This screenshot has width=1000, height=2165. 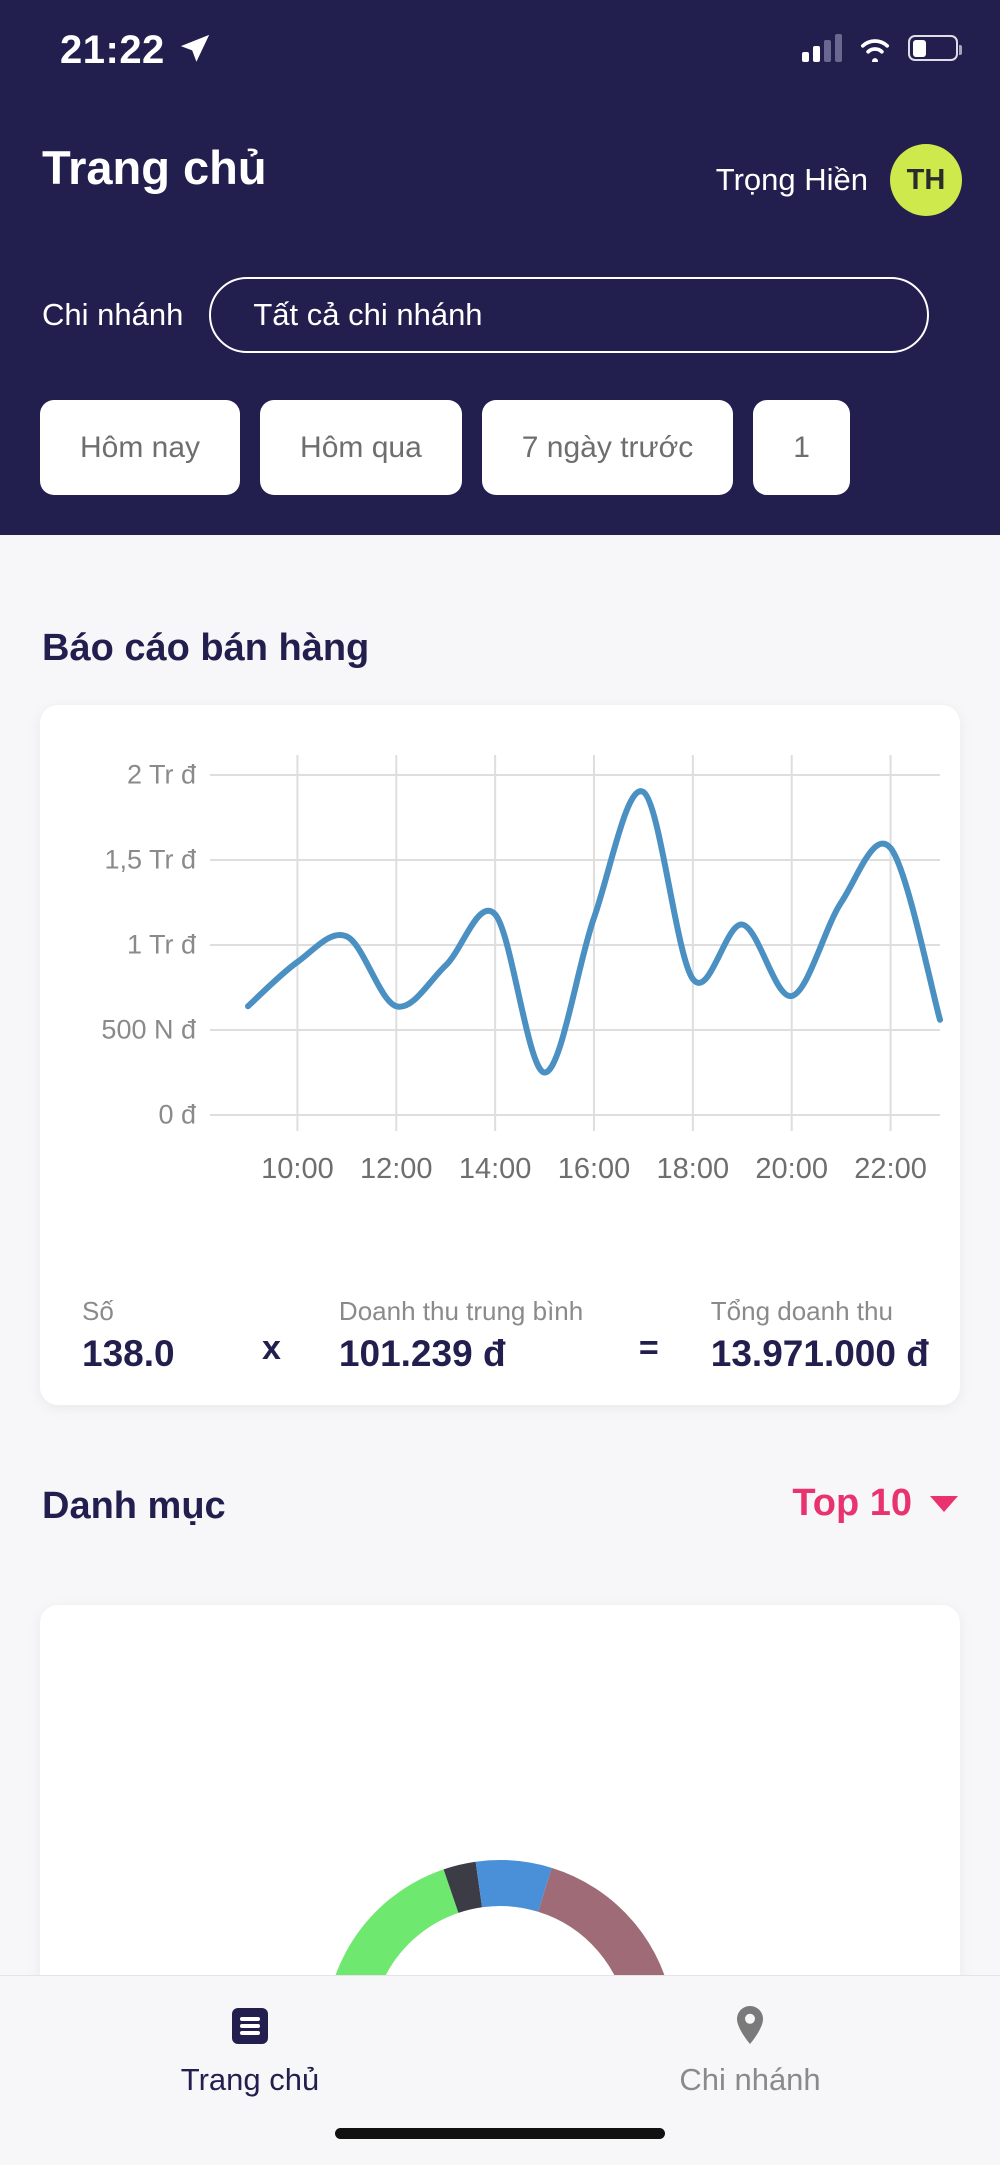 I want to click on summary-count-label: Số, so click(x=98, y=1310).